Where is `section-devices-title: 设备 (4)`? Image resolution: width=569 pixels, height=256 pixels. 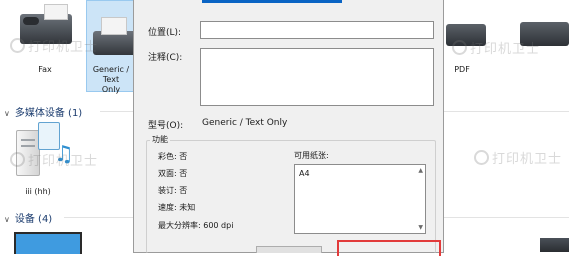
section-devices-title: 设备 (4) is located at coordinates (33, 219).